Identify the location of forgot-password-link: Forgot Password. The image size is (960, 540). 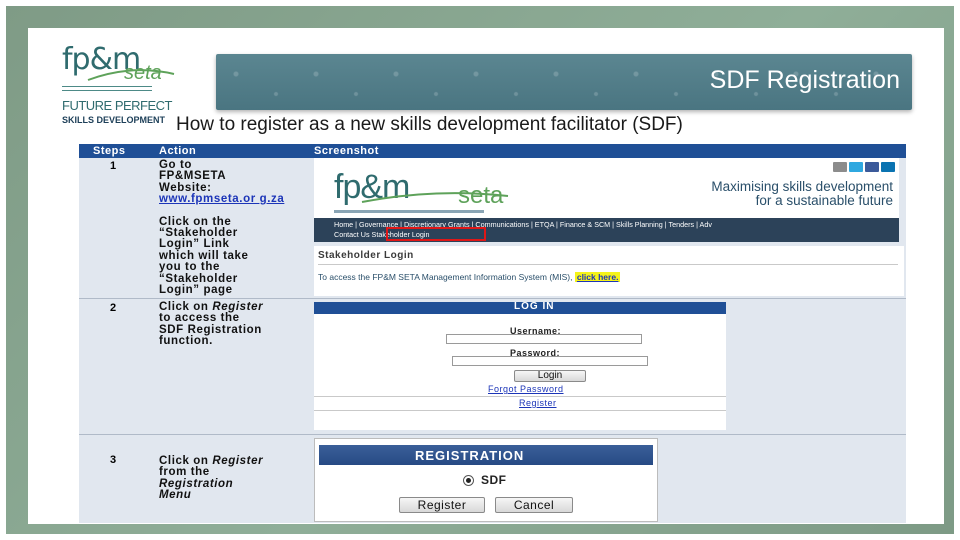
(526, 389).